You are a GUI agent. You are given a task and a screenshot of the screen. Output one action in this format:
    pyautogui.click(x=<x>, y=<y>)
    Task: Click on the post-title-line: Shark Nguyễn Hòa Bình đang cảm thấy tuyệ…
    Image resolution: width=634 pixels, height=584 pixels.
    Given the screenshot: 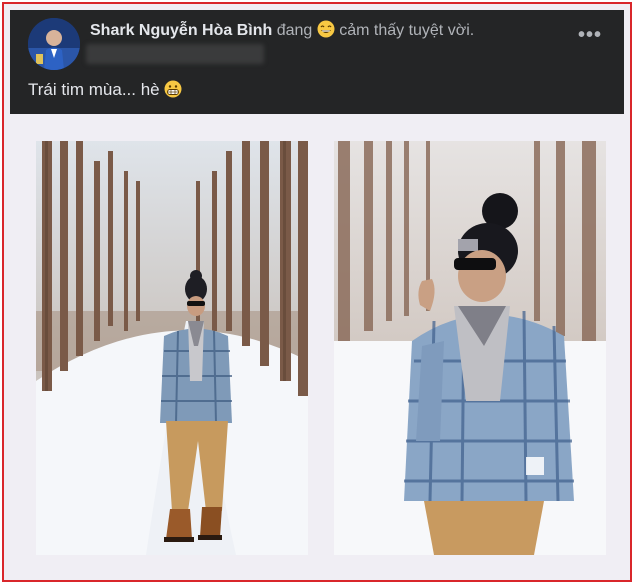 What is the action you would take?
    pyautogui.click(x=282, y=30)
    